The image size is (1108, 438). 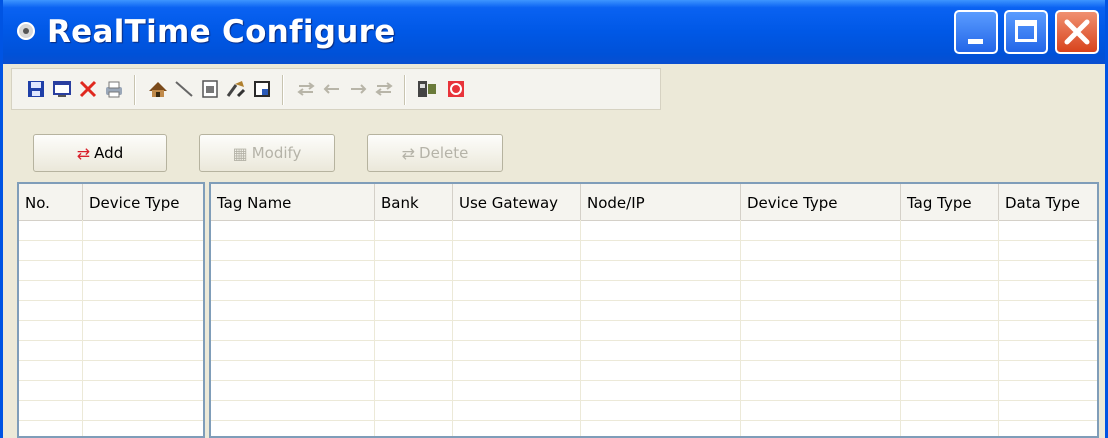 I want to click on print-icon, so click(x=114, y=89).